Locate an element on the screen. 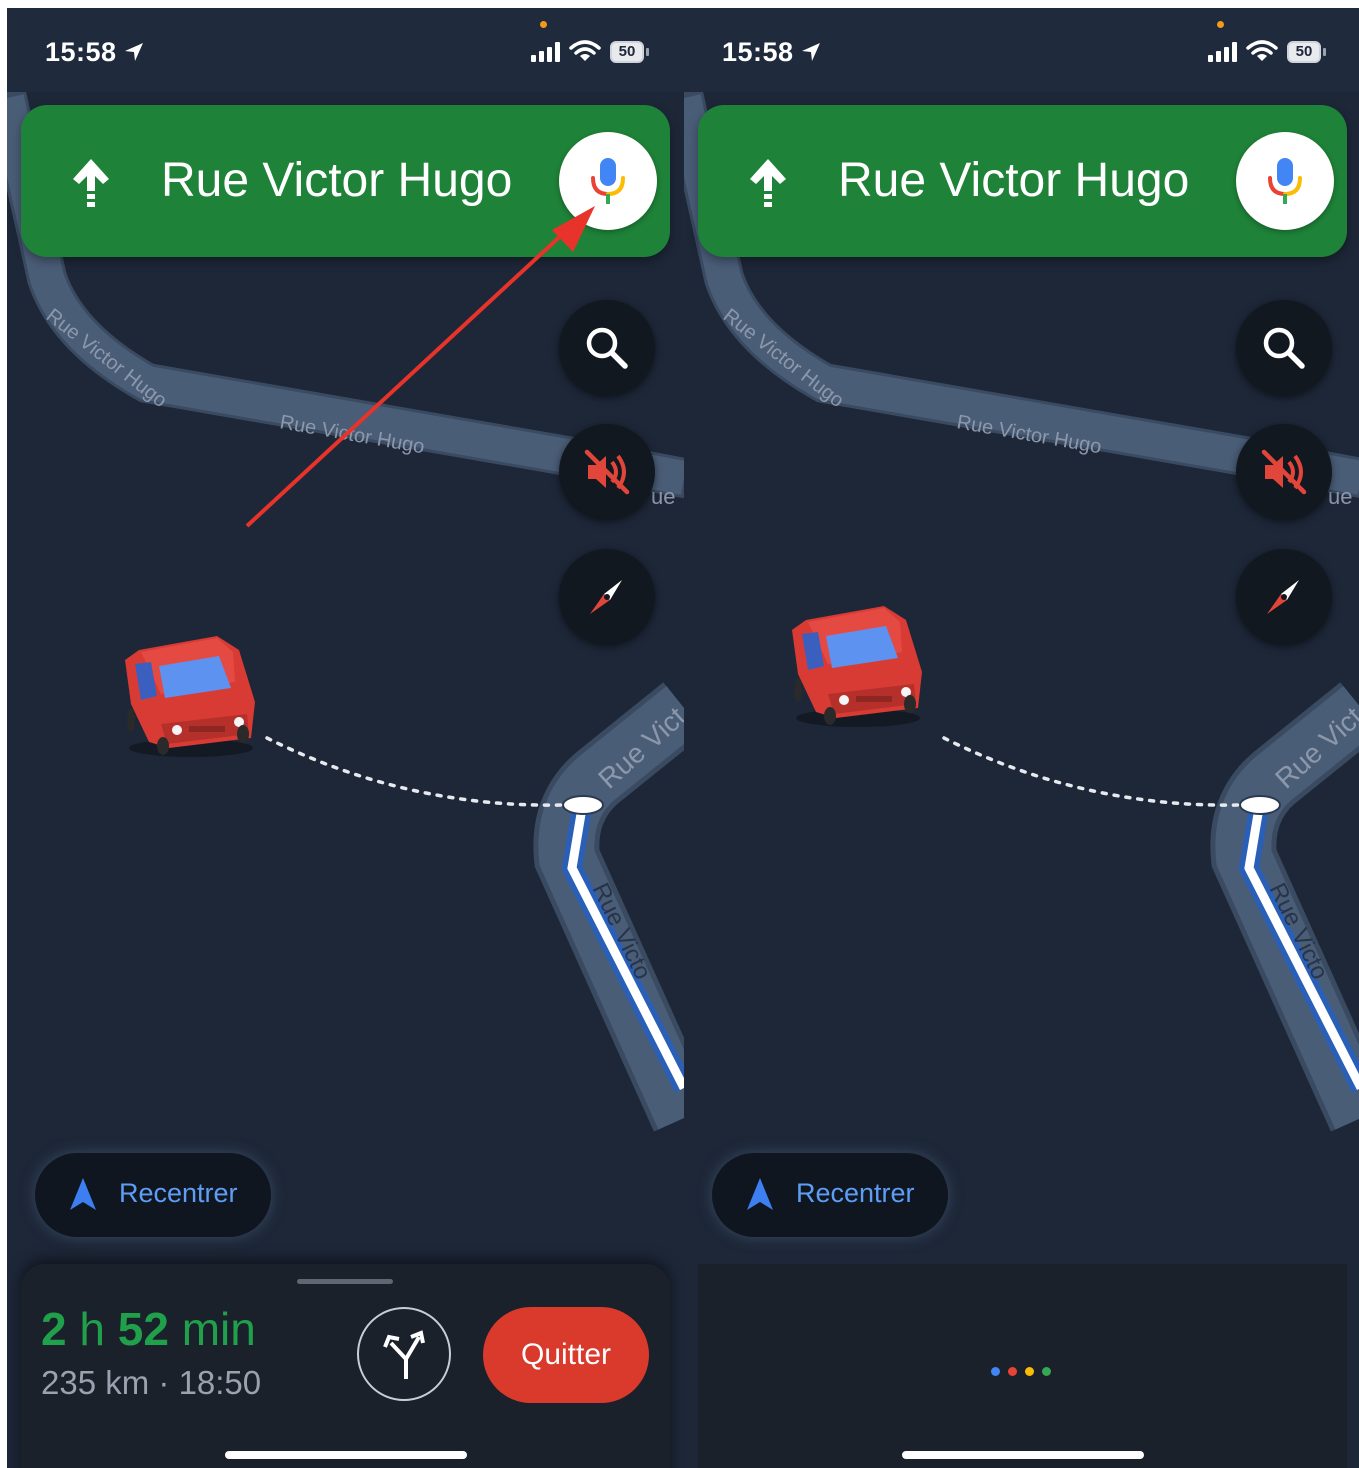  trip-distance-arrival: 235 km · 18:50 is located at coordinates (151, 1382).